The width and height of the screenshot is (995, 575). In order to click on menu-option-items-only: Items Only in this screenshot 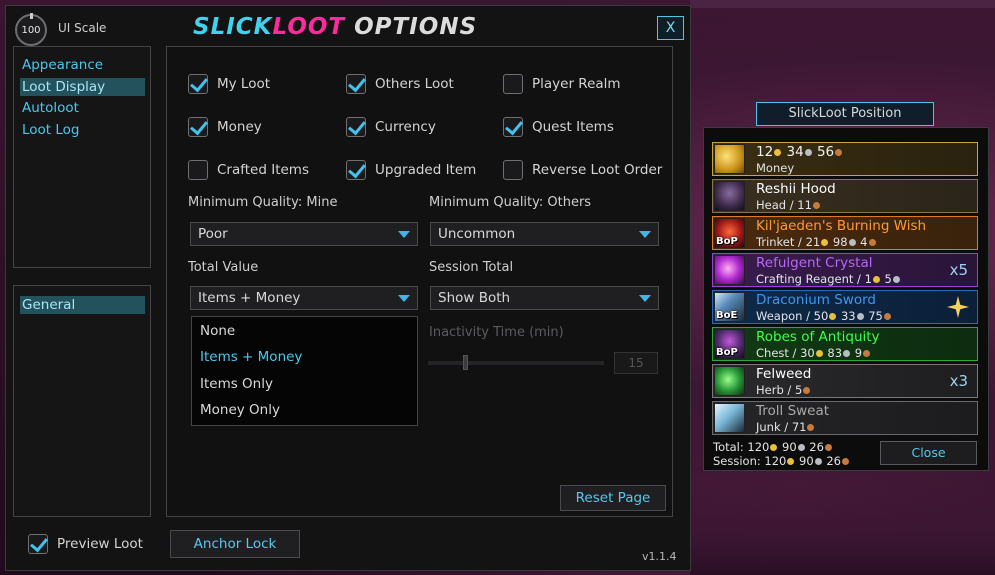, I will do `click(236, 384)`.